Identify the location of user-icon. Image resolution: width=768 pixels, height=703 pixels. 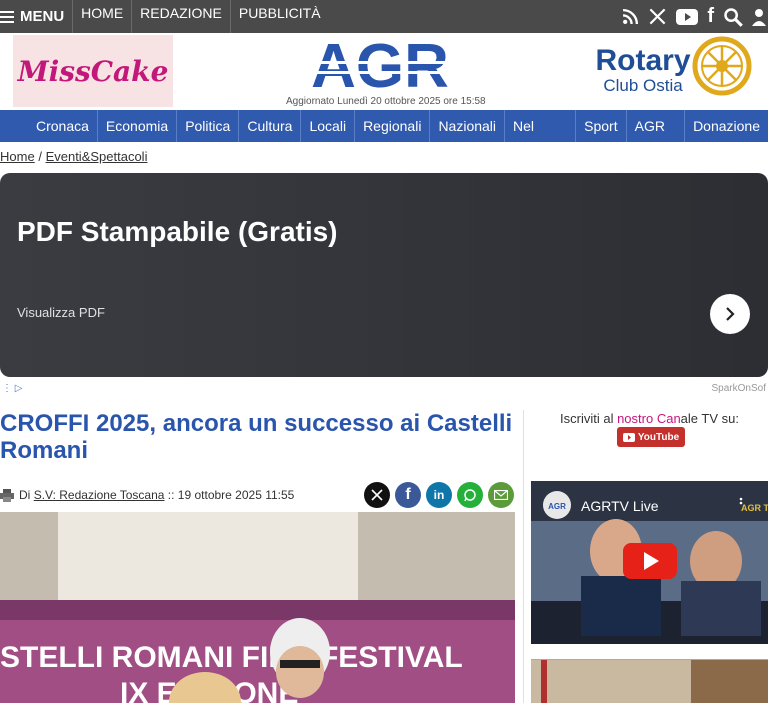
(759, 17).